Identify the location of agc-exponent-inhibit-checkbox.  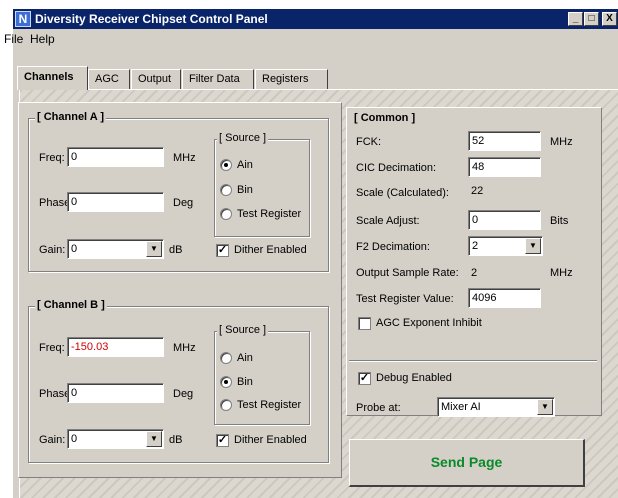
(364, 323).